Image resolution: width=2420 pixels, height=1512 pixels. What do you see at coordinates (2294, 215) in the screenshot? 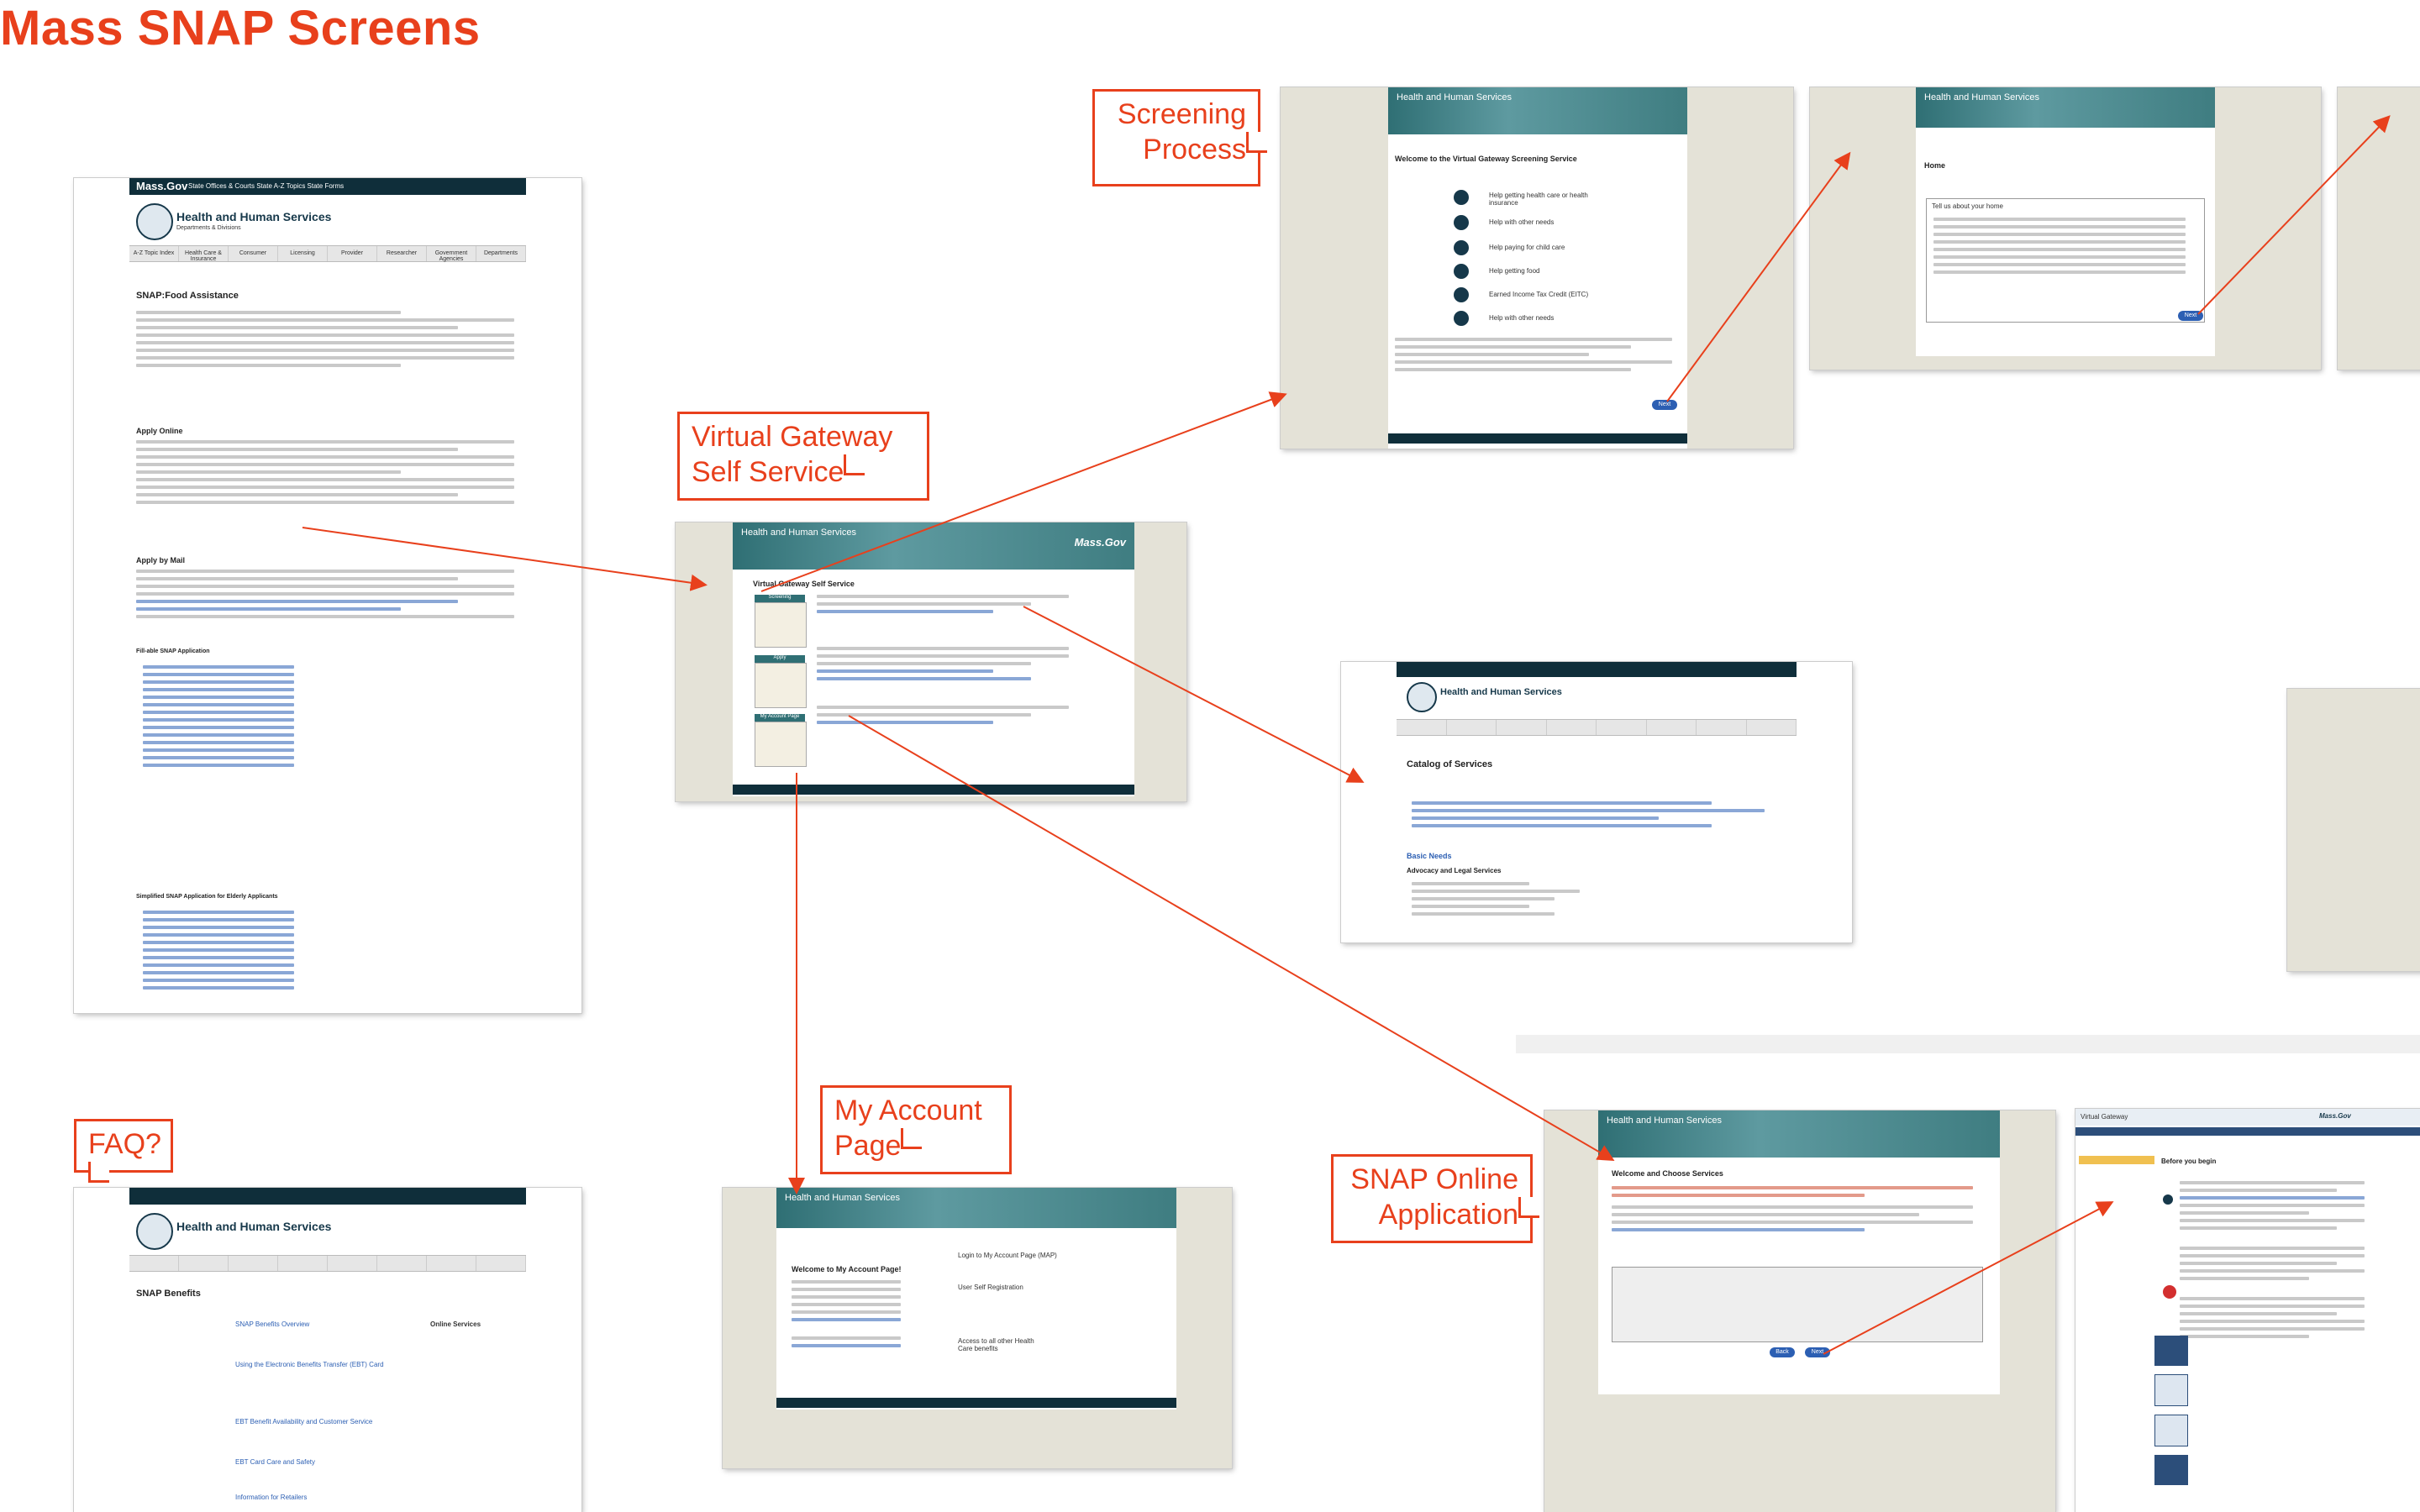
I see `arrow-home-to-next` at bounding box center [2294, 215].